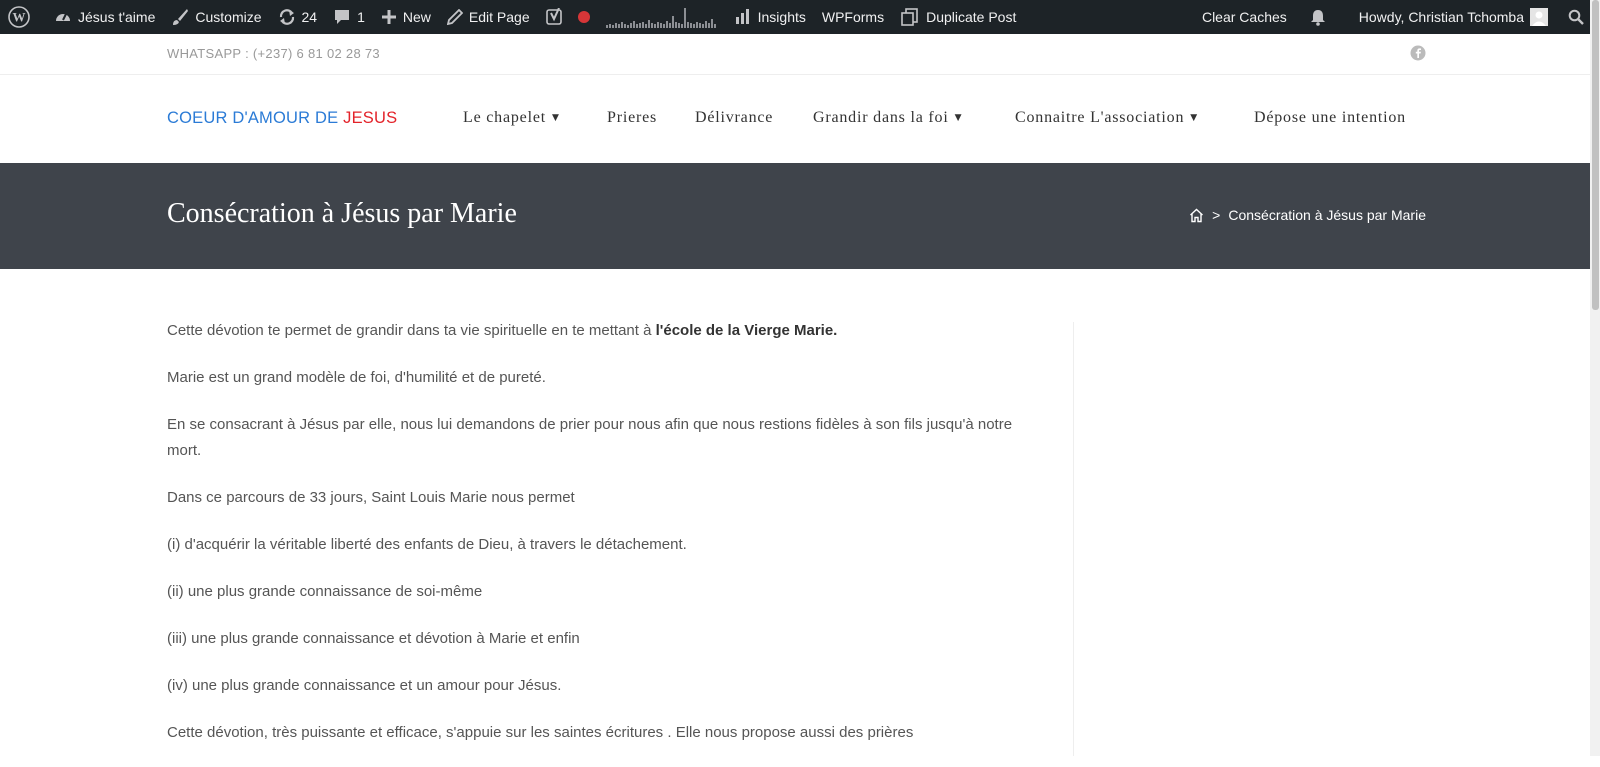 The width and height of the screenshot is (1600, 767). I want to click on nav-item-grandir-foi: Grandir dans la foi ▼, so click(887, 118).